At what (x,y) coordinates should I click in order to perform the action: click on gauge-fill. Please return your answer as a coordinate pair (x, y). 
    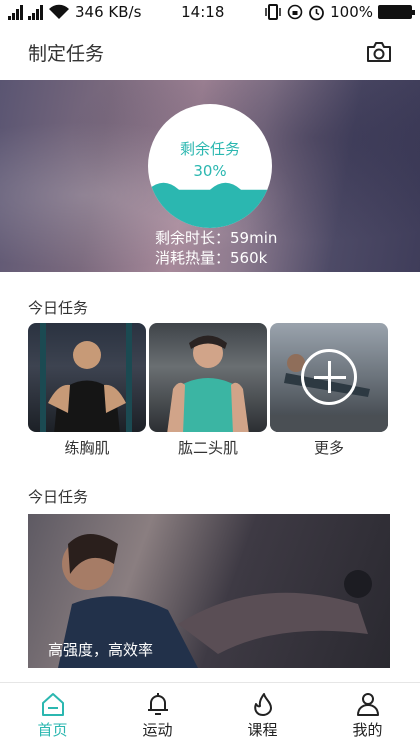
    Looking at the image, I should click on (210, 205).